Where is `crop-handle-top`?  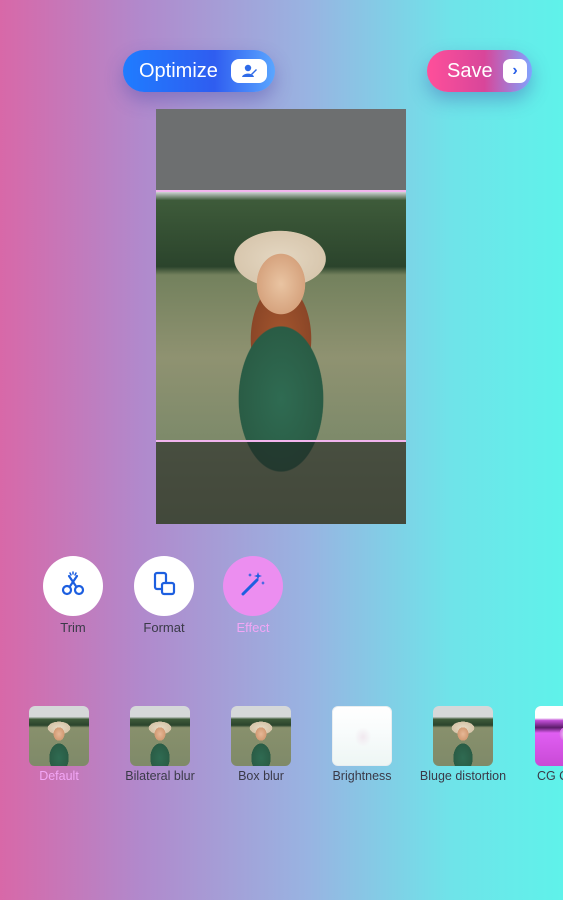
crop-handle-top is located at coordinates (281, 191).